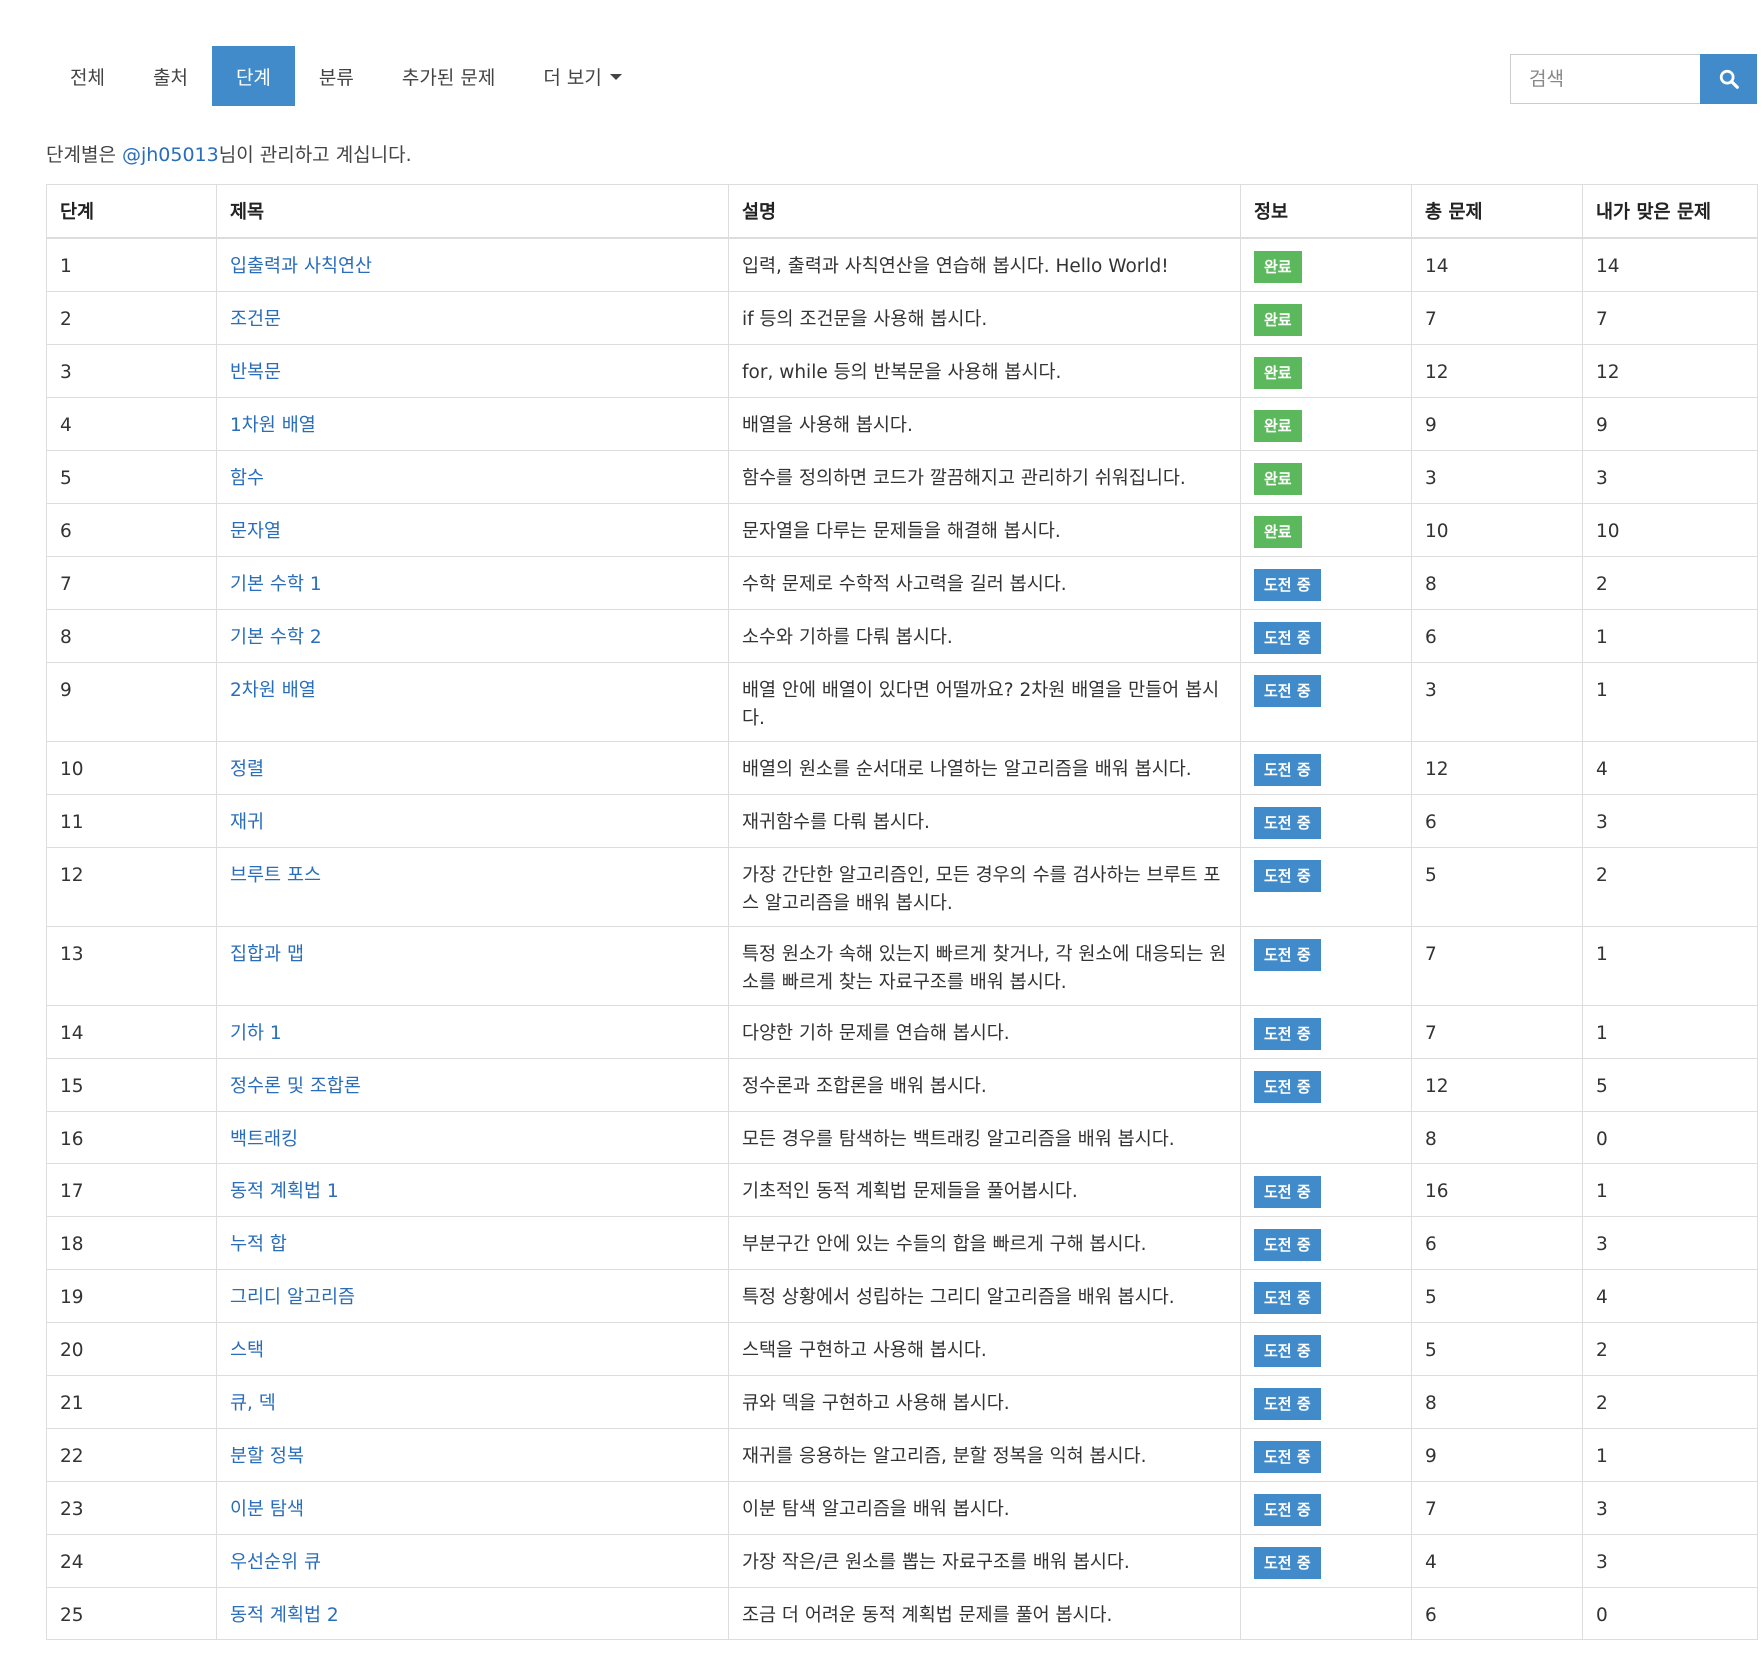 Image resolution: width=1761 pixels, height=1662 pixels. I want to click on step-number-cell: 3, so click(131, 371).